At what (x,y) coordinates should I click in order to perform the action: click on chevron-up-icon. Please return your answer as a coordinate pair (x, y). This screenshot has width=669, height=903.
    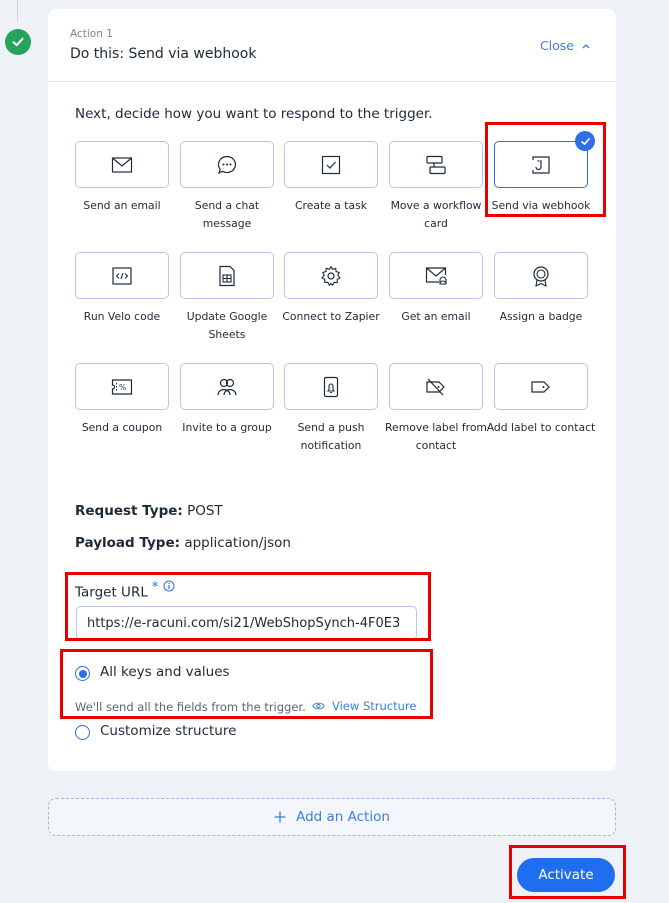
    Looking at the image, I should click on (586, 45).